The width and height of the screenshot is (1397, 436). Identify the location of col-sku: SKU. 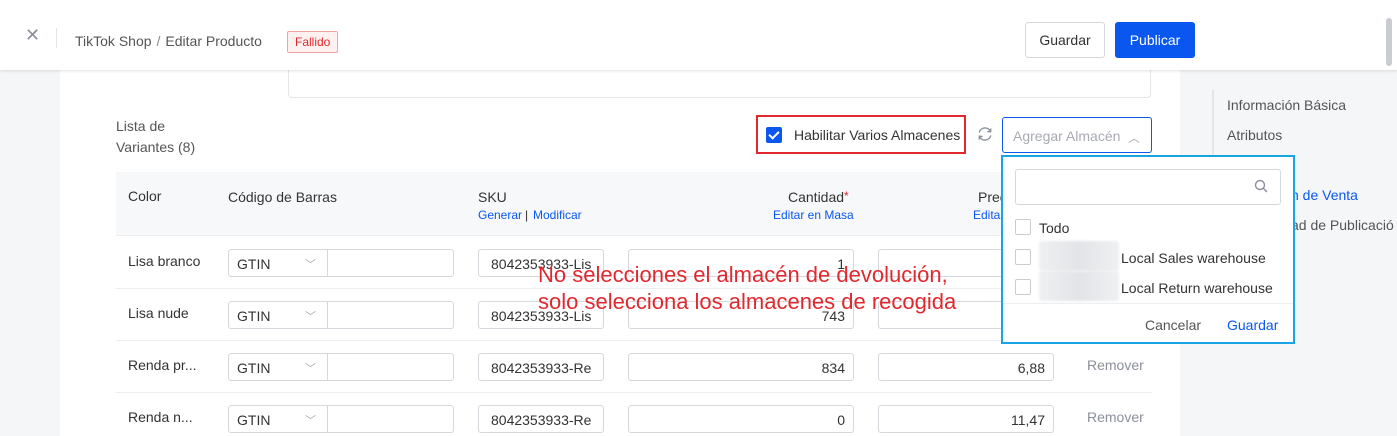
(492, 197).